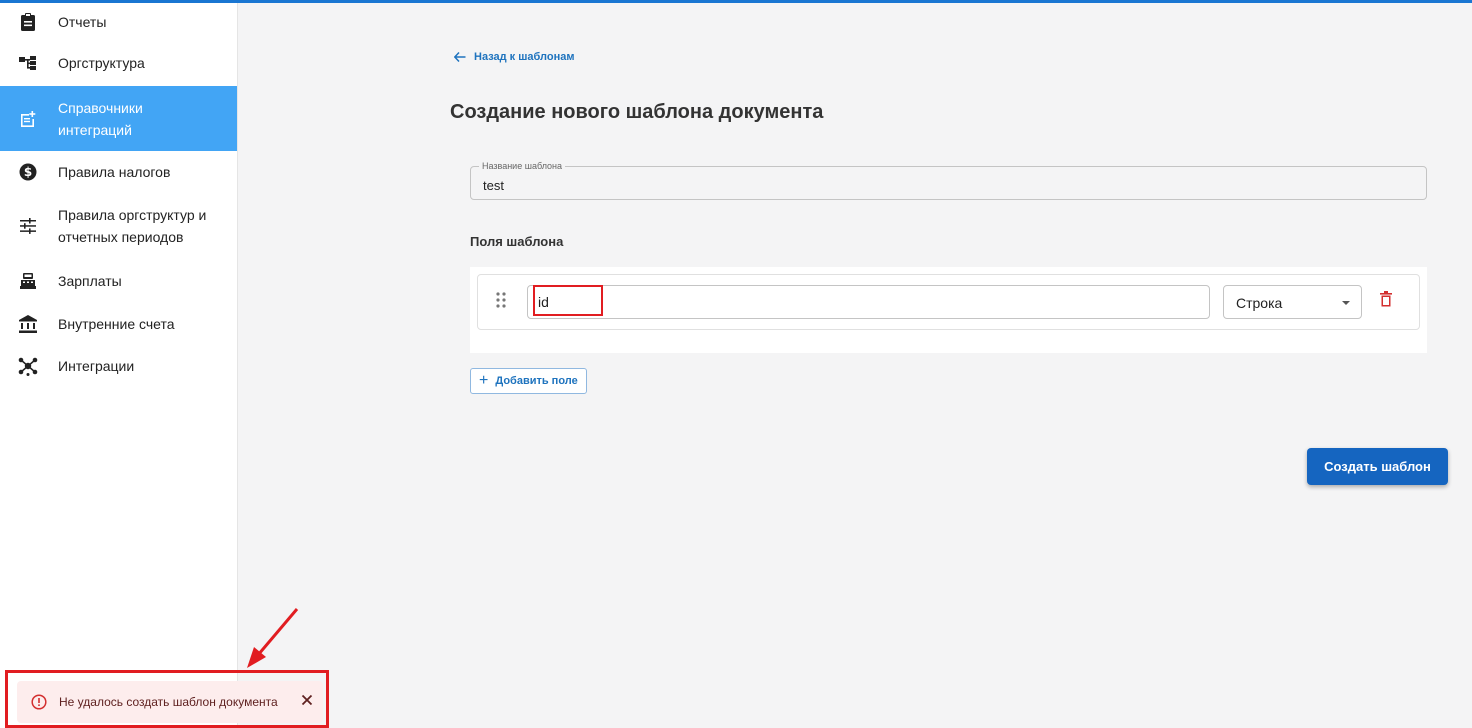  I want to click on back-link-label: Назад к шаблонам, so click(524, 57).